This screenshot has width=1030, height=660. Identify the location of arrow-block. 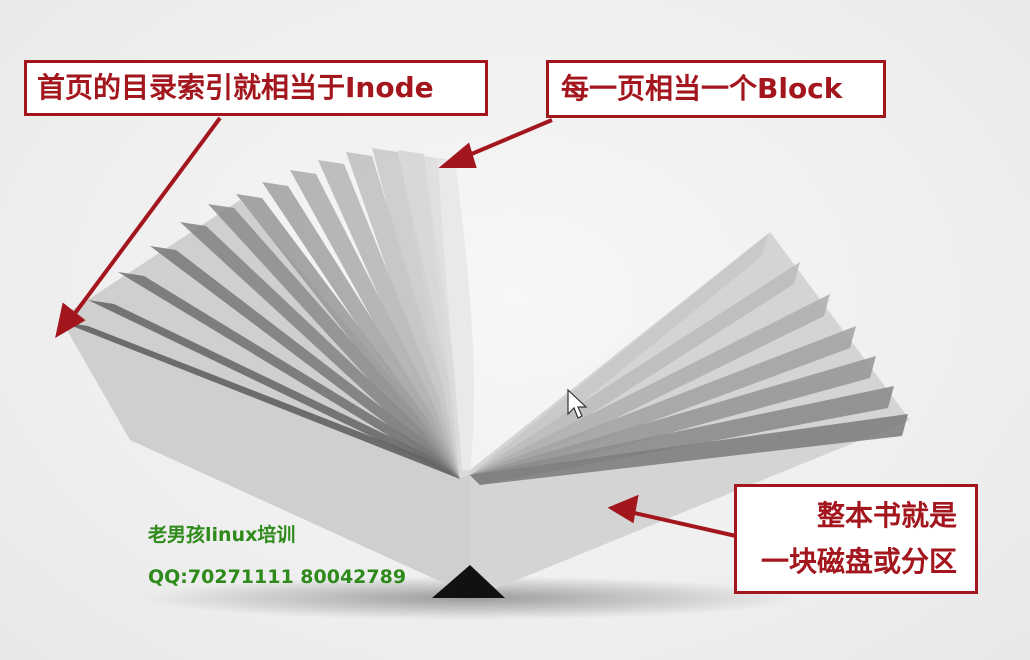
(507, 139).